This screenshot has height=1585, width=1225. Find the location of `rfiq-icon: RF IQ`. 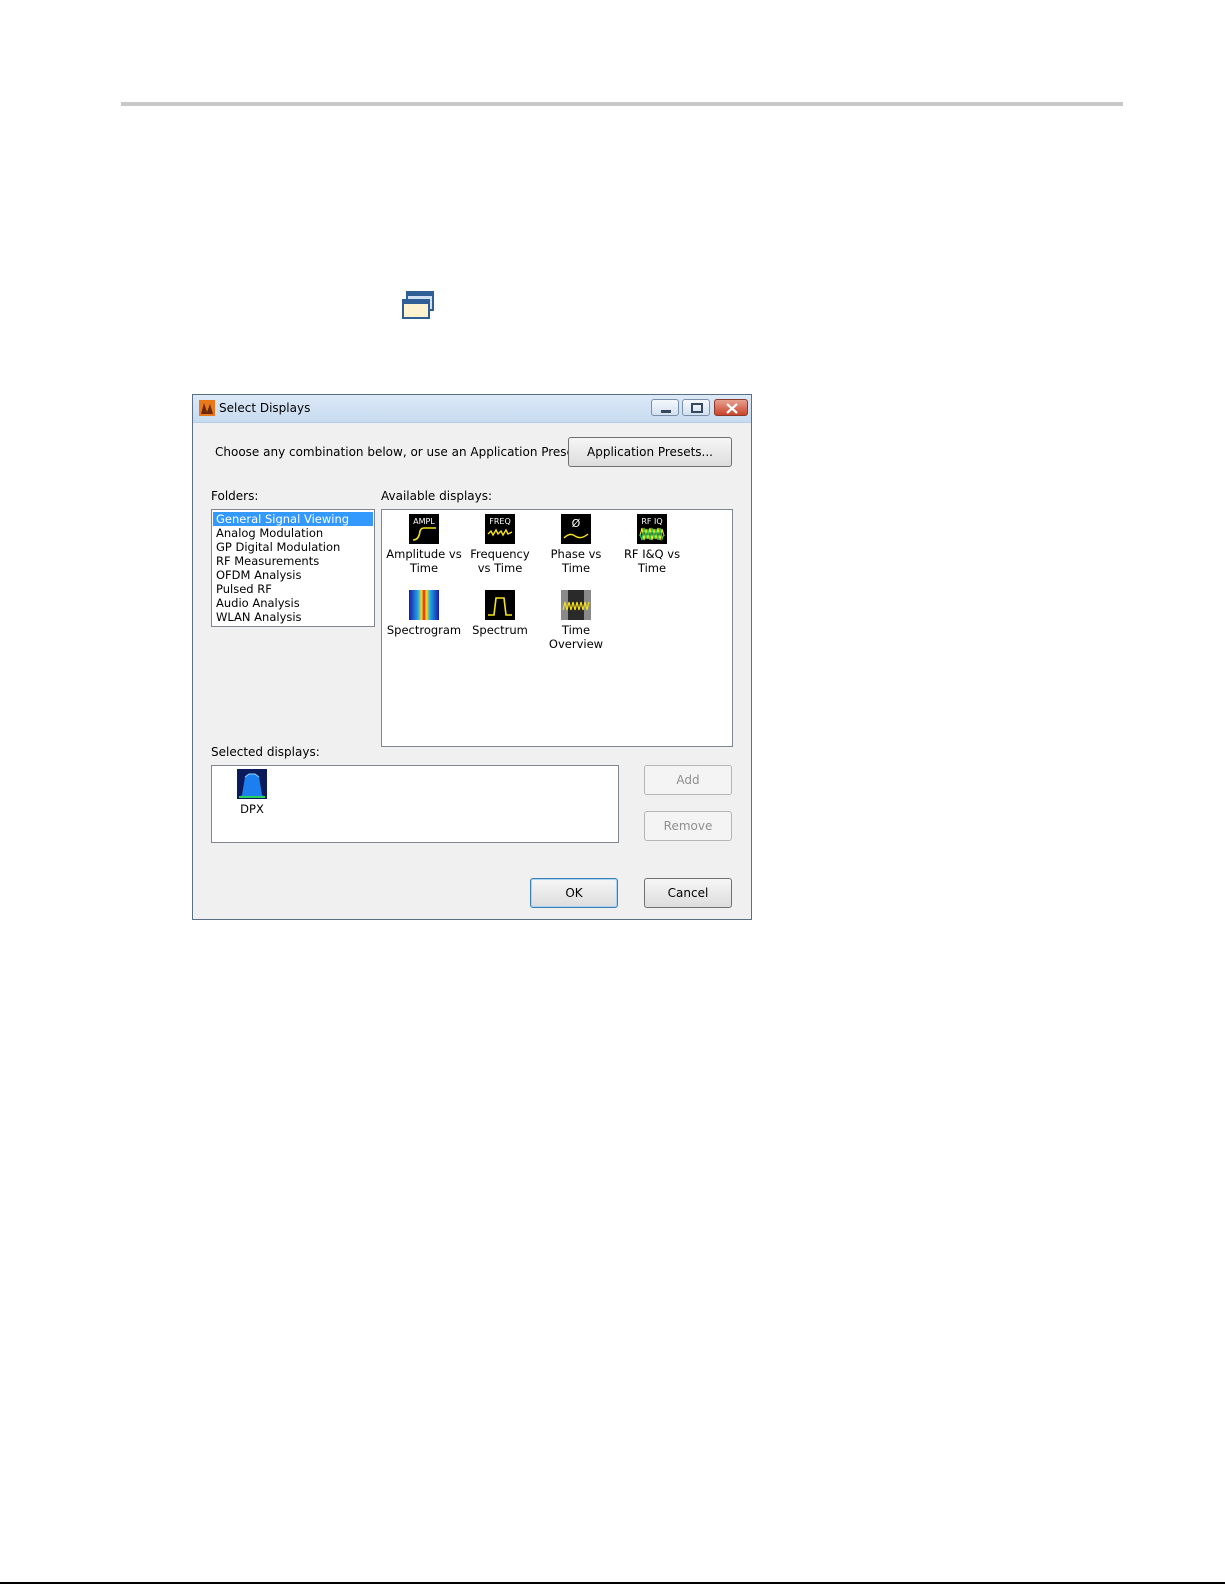

rfiq-icon: RF IQ is located at coordinates (652, 529).